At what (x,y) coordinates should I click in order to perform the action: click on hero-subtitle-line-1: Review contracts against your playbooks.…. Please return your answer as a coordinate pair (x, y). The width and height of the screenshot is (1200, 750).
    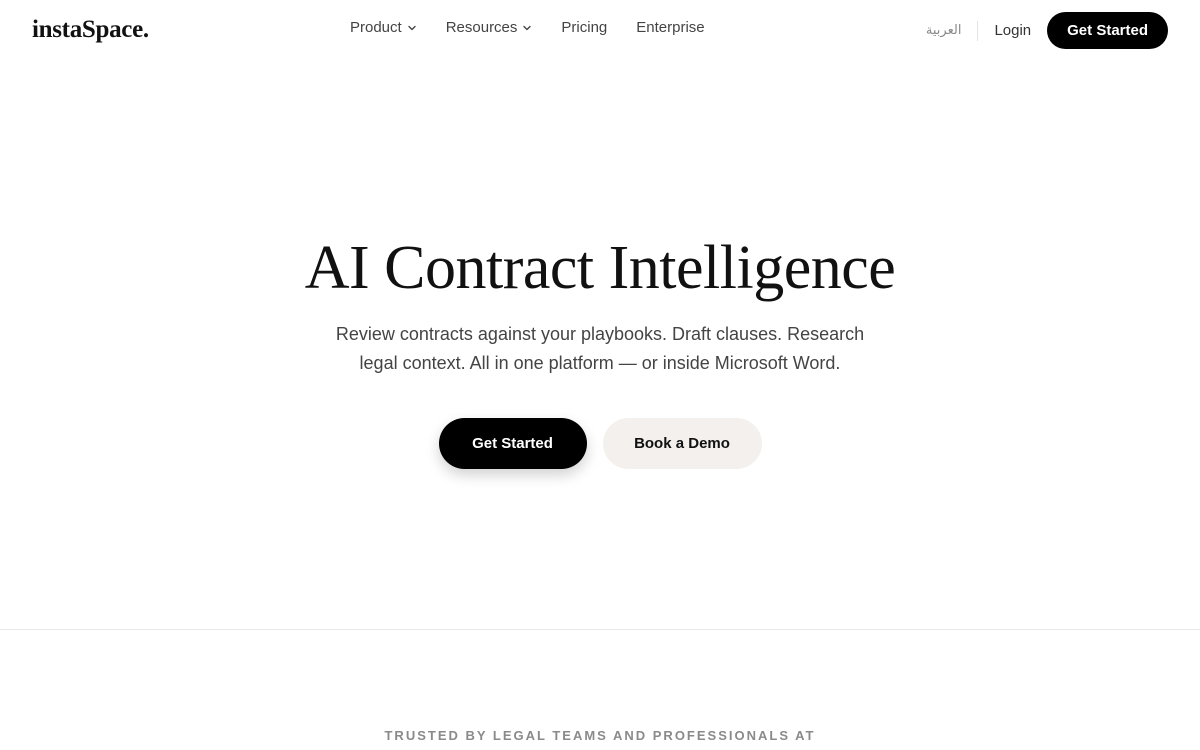
    Looking at the image, I should click on (600, 334).